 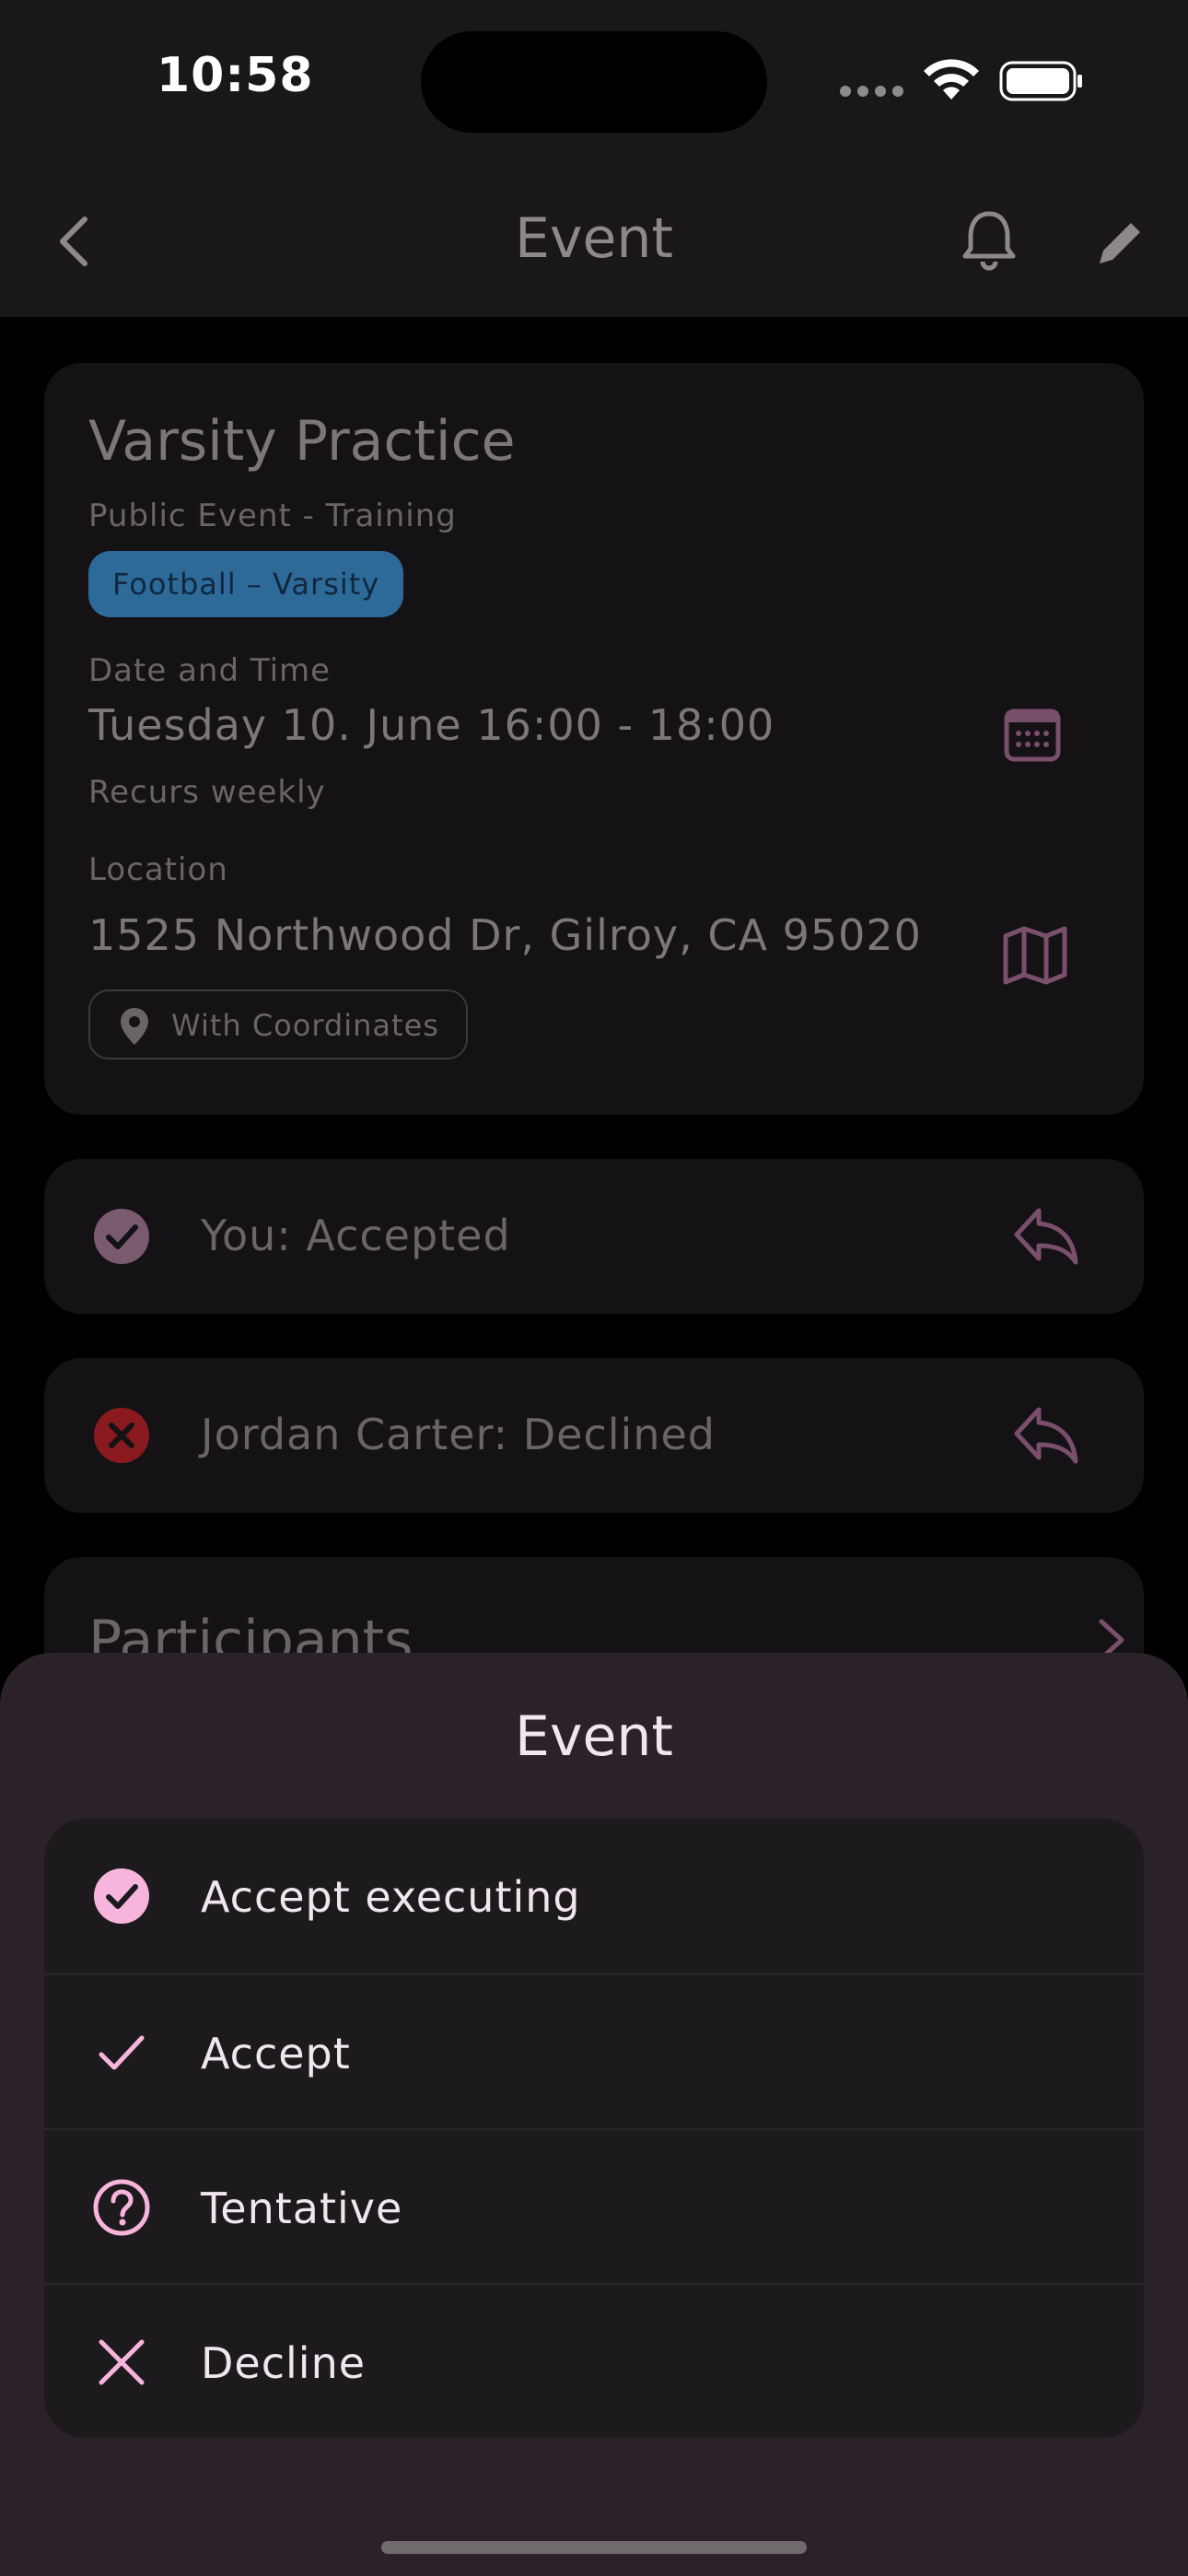 What do you see at coordinates (276, 2053) in the screenshot?
I see `option-label: Accept` at bounding box center [276, 2053].